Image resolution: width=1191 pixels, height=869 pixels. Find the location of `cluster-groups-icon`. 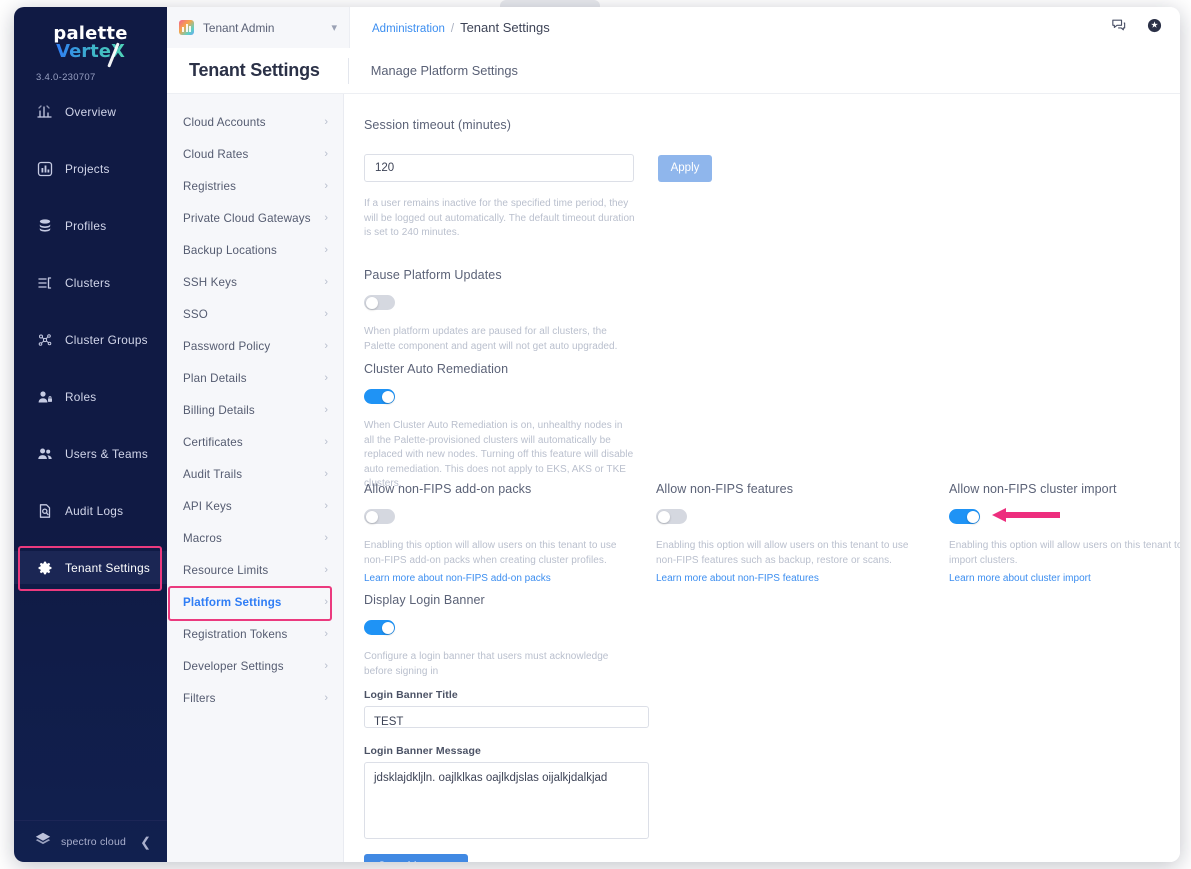

cluster-groups-icon is located at coordinates (44, 339).